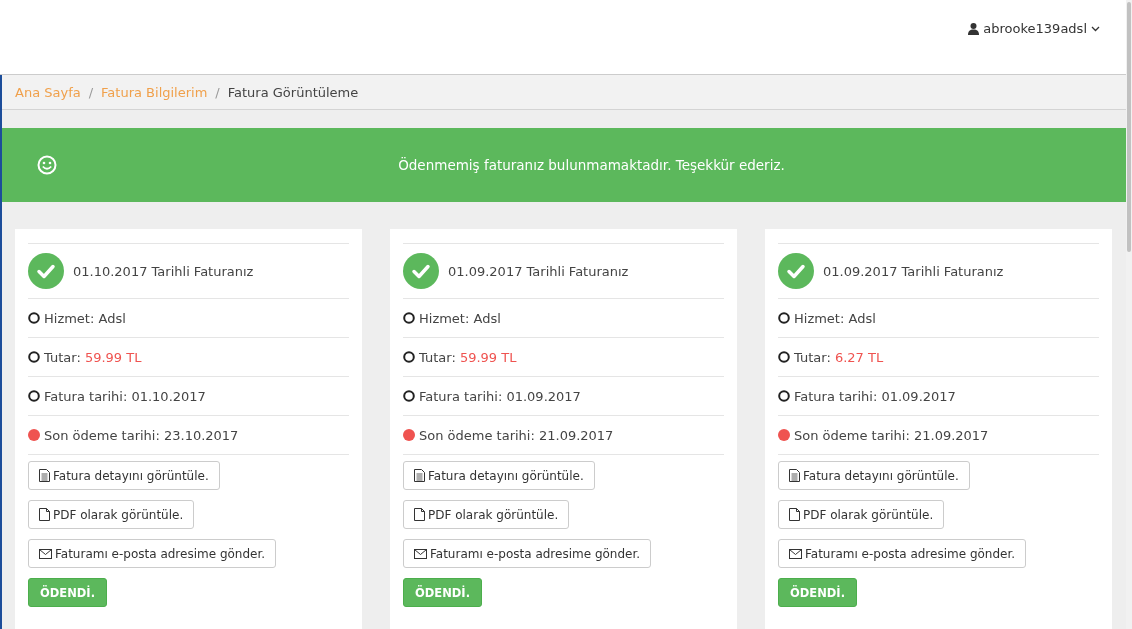  Describe the element at coordinates (47, 165) in the screenshot. I see `smiley-icon` at that location.